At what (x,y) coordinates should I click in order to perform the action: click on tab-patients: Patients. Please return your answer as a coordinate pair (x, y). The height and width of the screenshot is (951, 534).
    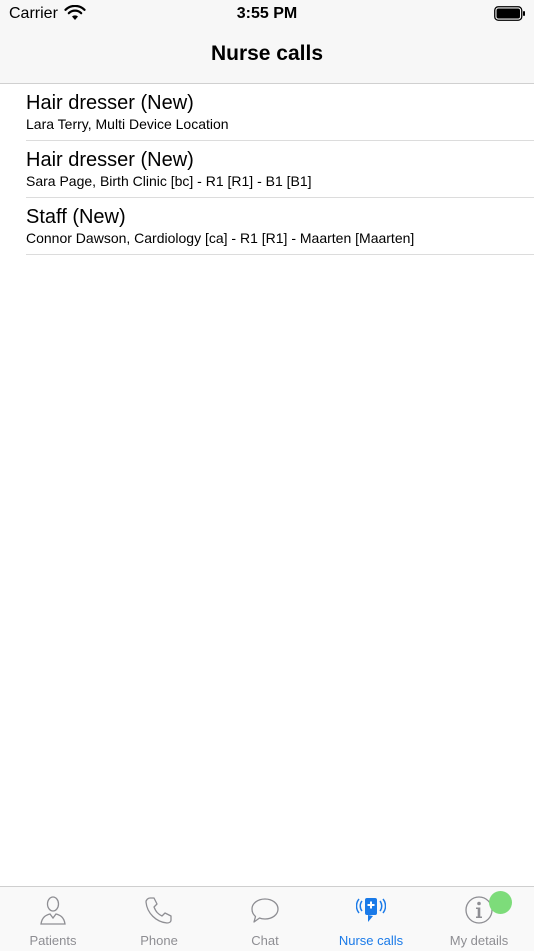
    Looking at the image, I should click on (53, 919).